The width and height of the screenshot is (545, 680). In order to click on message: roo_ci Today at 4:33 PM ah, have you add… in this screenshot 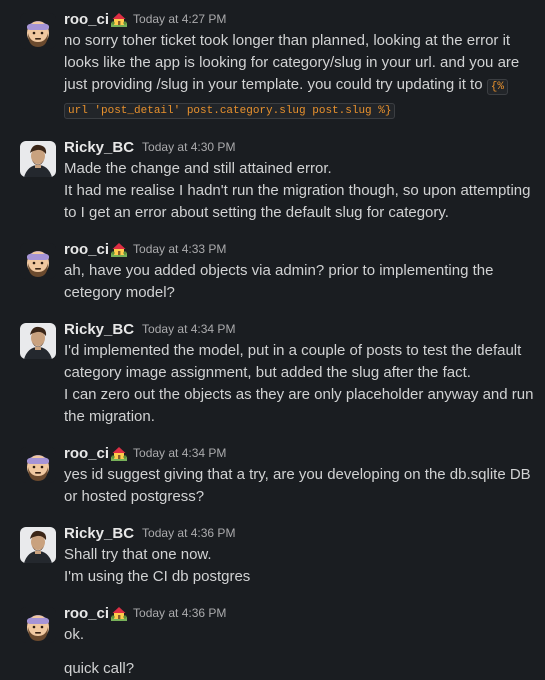, I will do `click(272, 271)`.